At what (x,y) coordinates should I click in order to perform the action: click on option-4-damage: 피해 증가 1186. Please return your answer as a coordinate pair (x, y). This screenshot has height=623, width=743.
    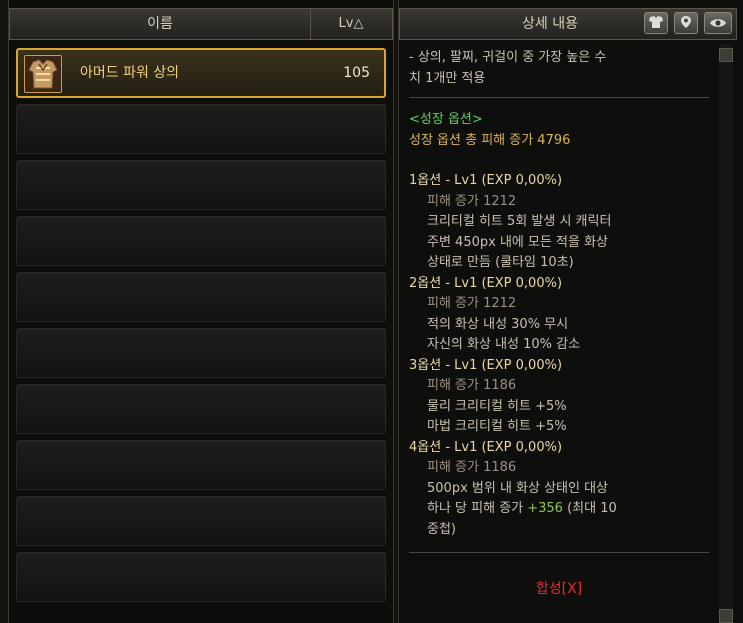
    Looking at the image, I should click on (472, 467).